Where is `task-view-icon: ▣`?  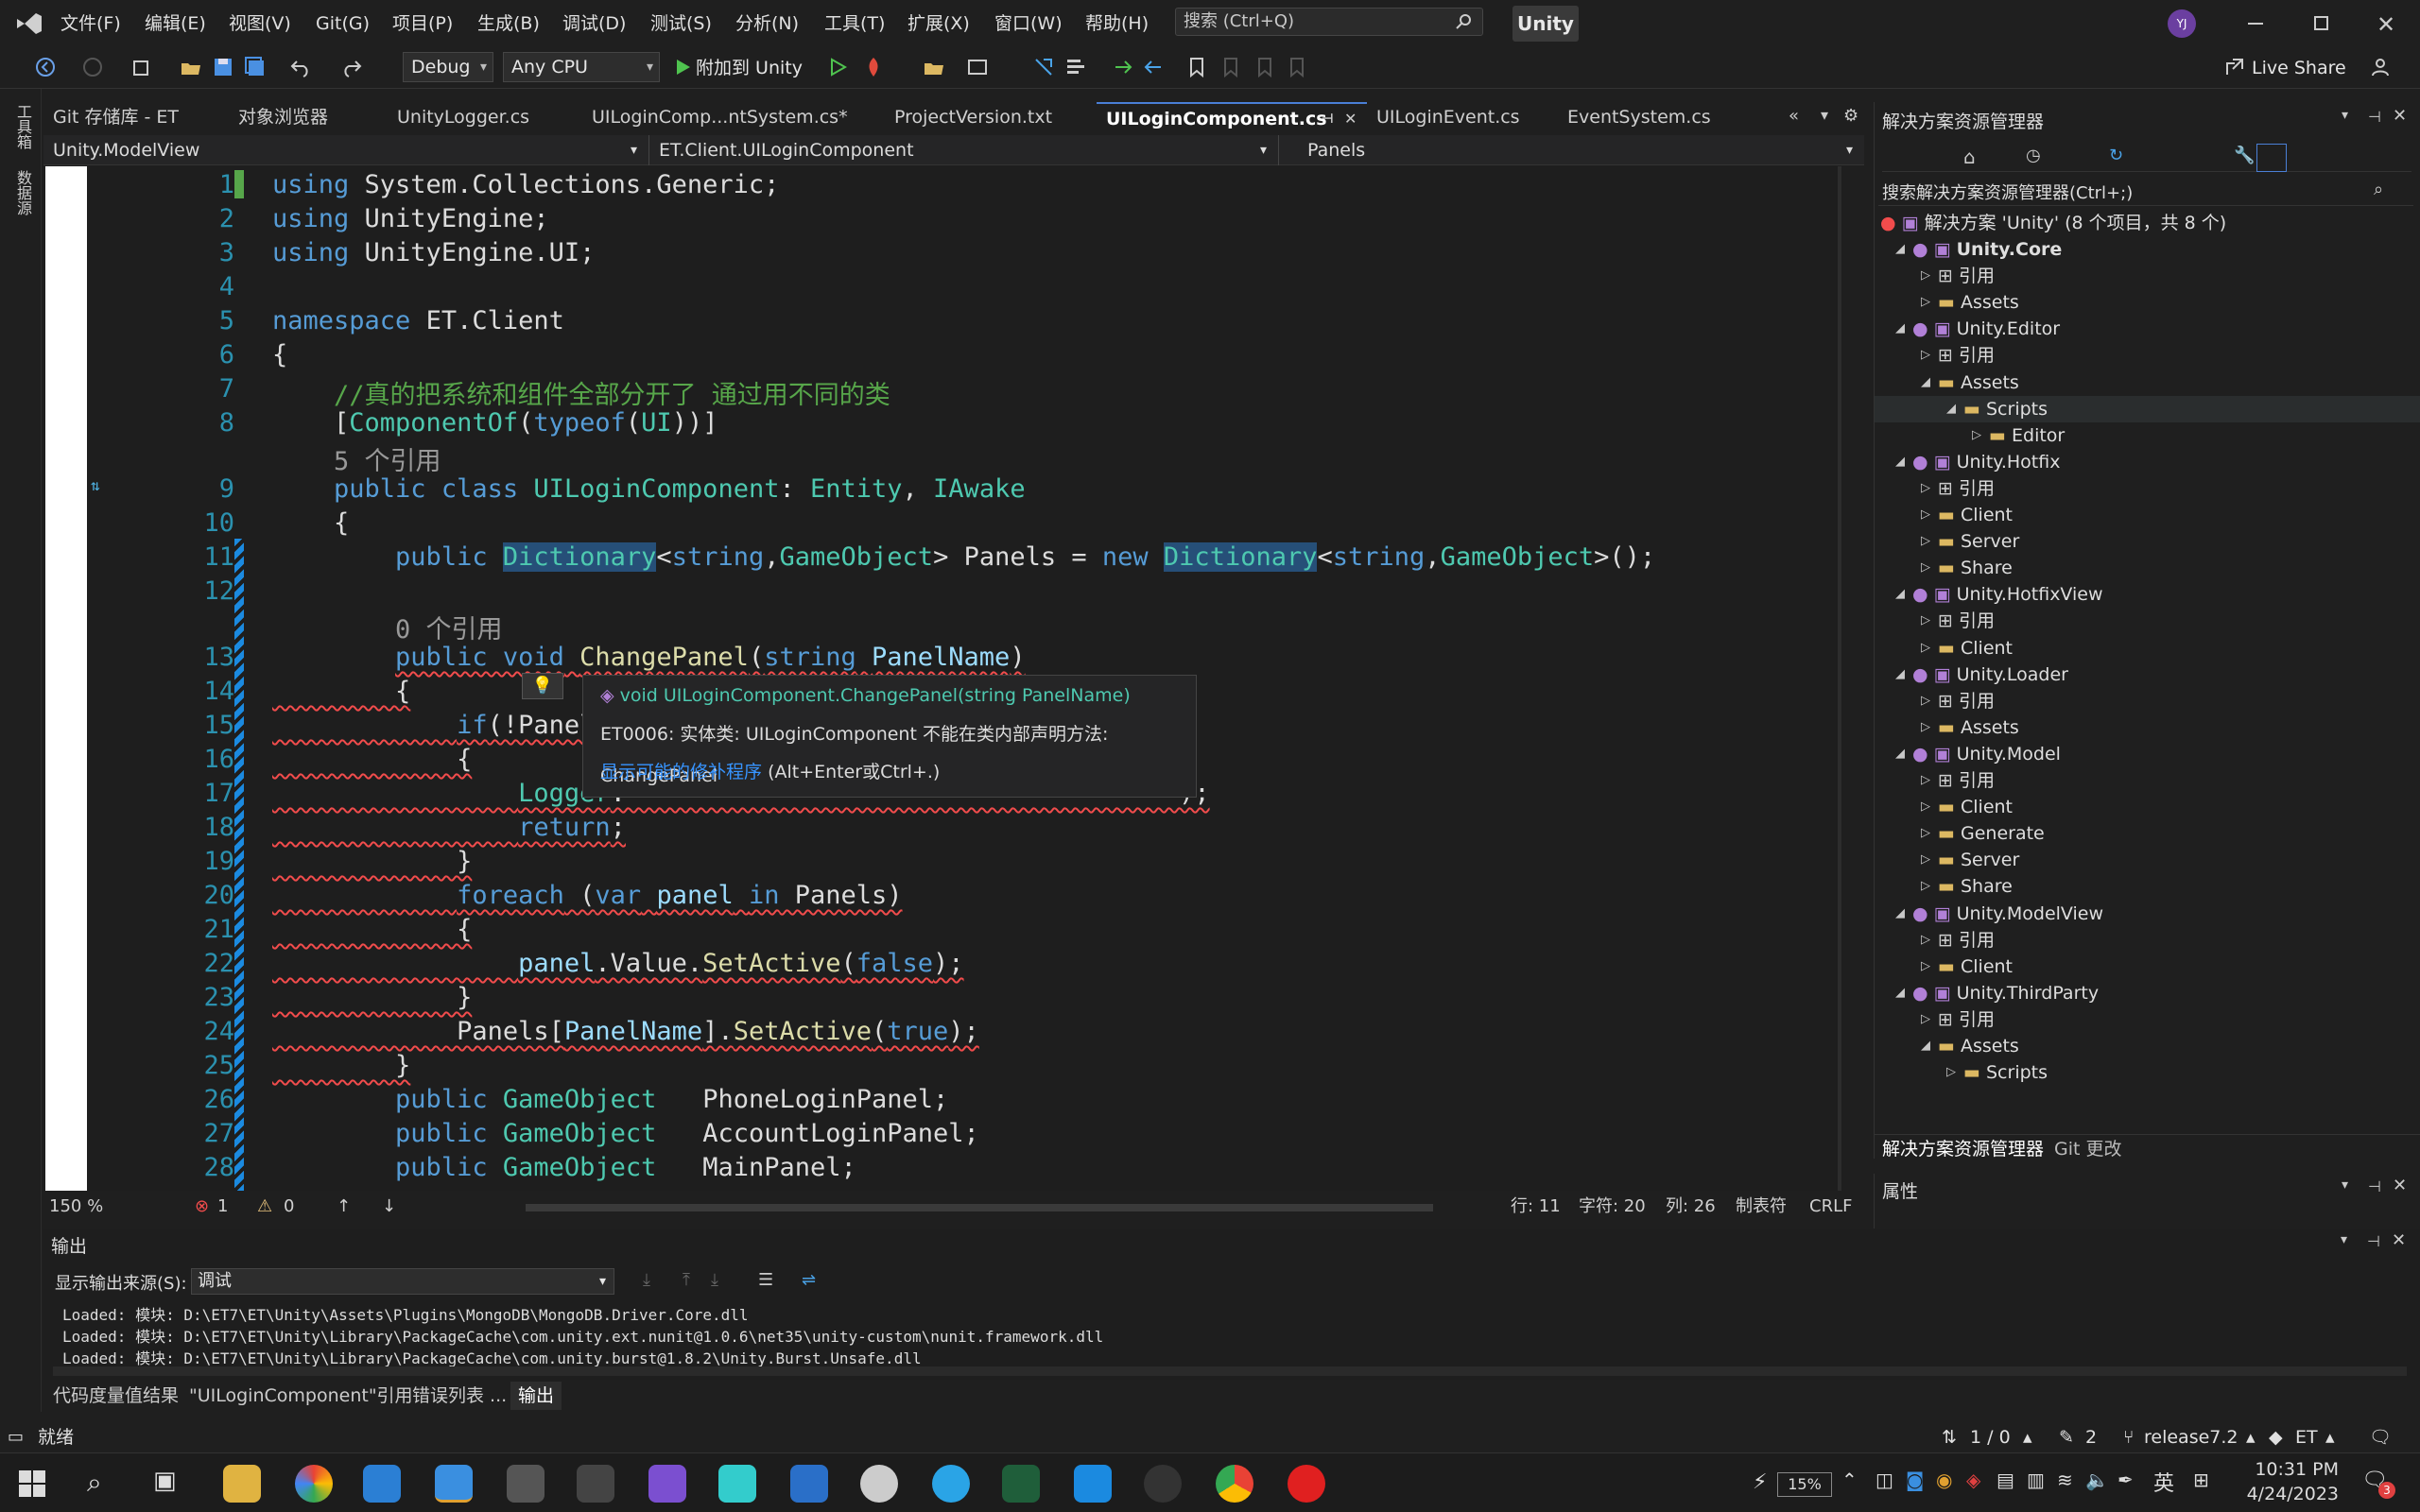
task-view-icon: ▣ is located at coordinates (165, 1481).